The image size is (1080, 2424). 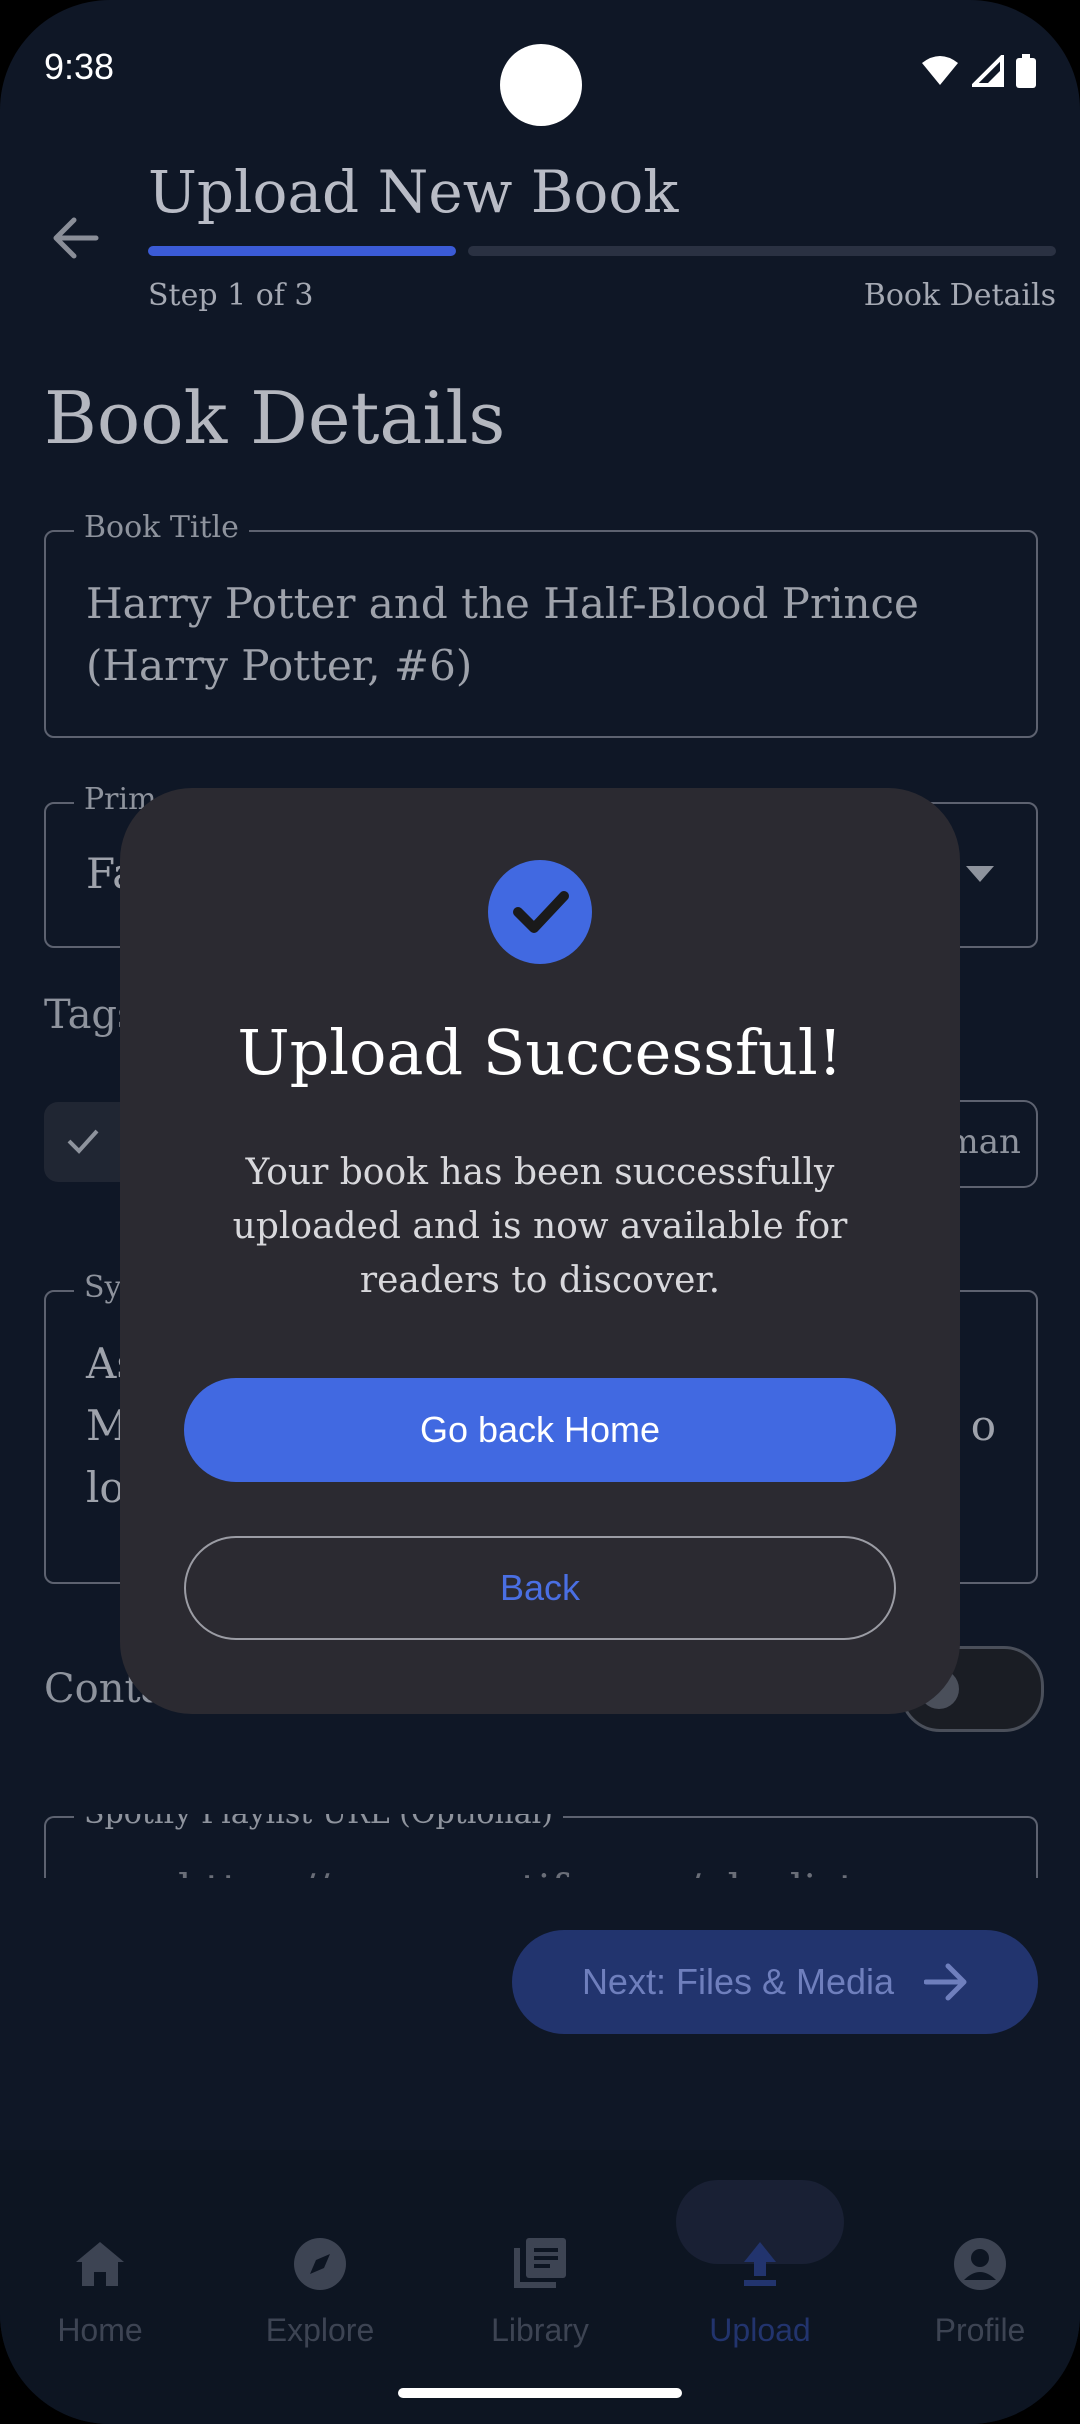 I want to click on dialog-back-label: Back, so click(x=540, y=1587).